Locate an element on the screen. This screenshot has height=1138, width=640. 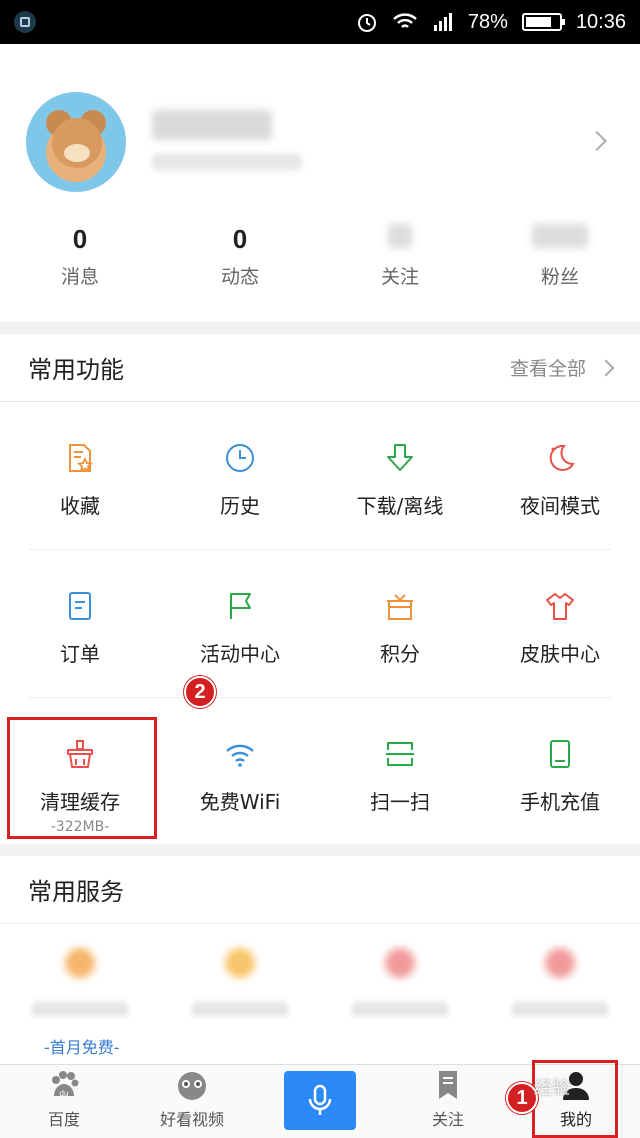
baidu-paw-icon: du is located at coordinates (65, 1084).